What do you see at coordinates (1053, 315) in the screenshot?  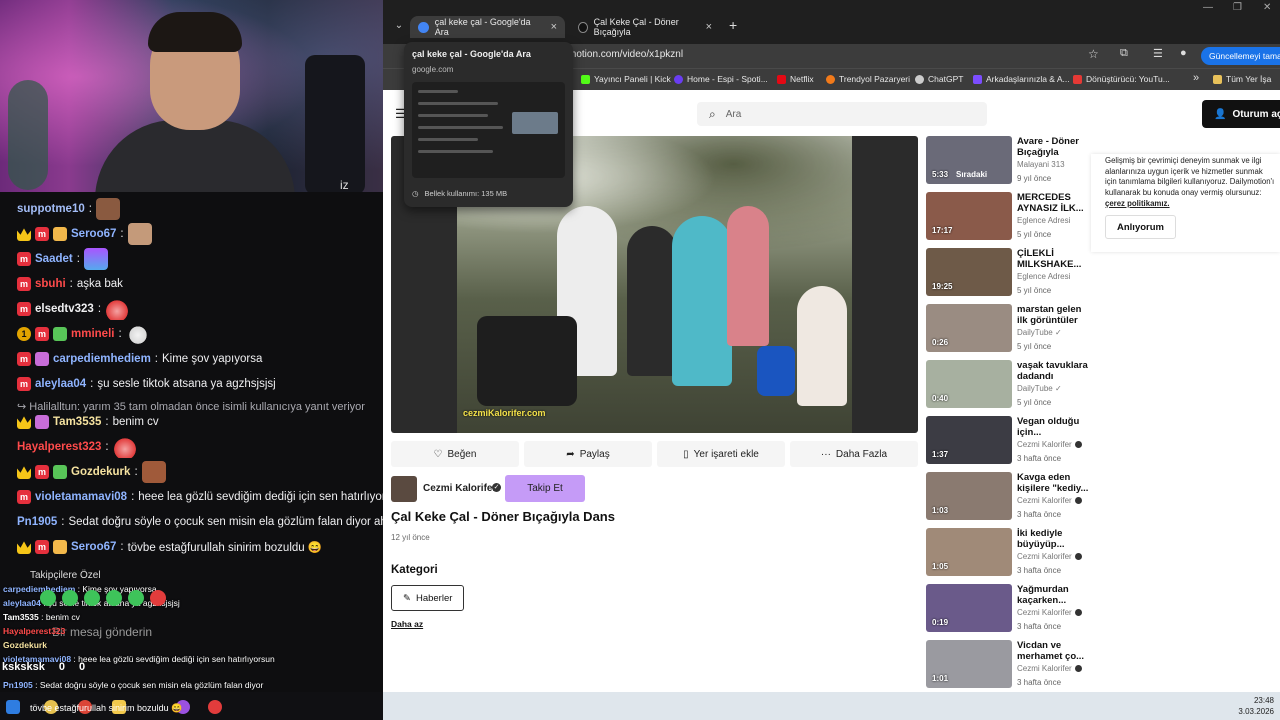 I see `related-video-title: marstan gelen ilk görüntüler` at bounding box center [1053, 315].